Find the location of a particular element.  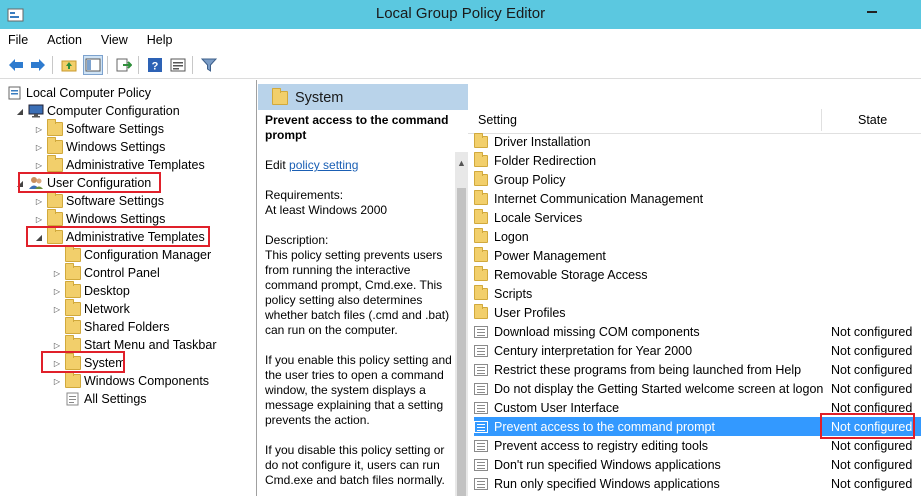

back-icon is located at coordinates (16, 65).